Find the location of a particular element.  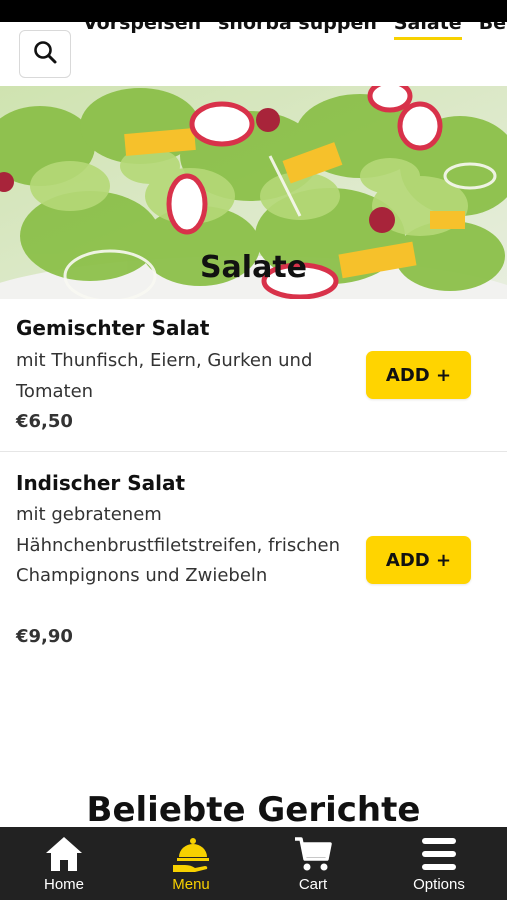

hamburger-menu-icon is located at coordinates (439, 855).